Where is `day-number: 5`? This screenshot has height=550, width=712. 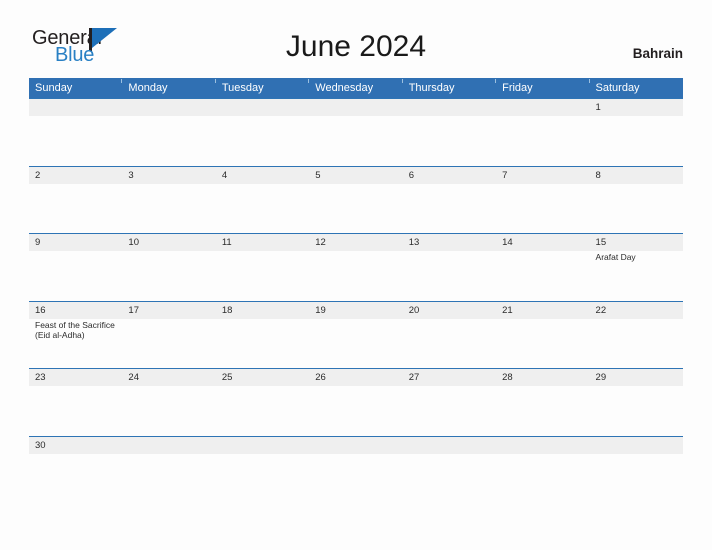 day-number: 5 is located at coordinates (355, 175).